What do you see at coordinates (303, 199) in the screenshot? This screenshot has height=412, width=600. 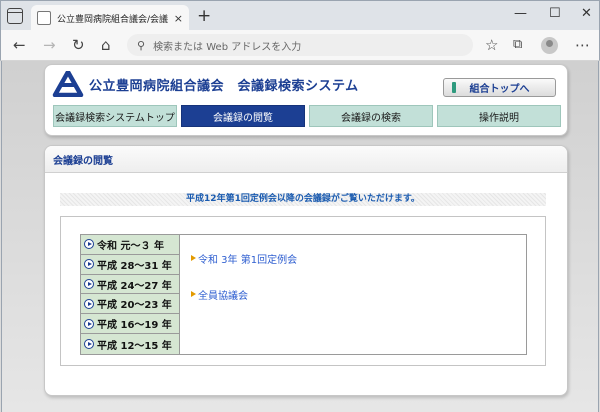 I see `availability-notice: 平成12年第1回定例会以降の会議録がご覧いただけます。` at bounding box center [303, 199].